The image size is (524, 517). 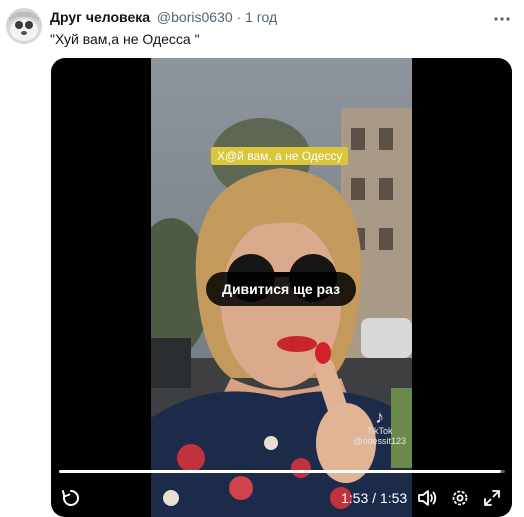 I want to click on volume-button, so click(x=427, y=498).